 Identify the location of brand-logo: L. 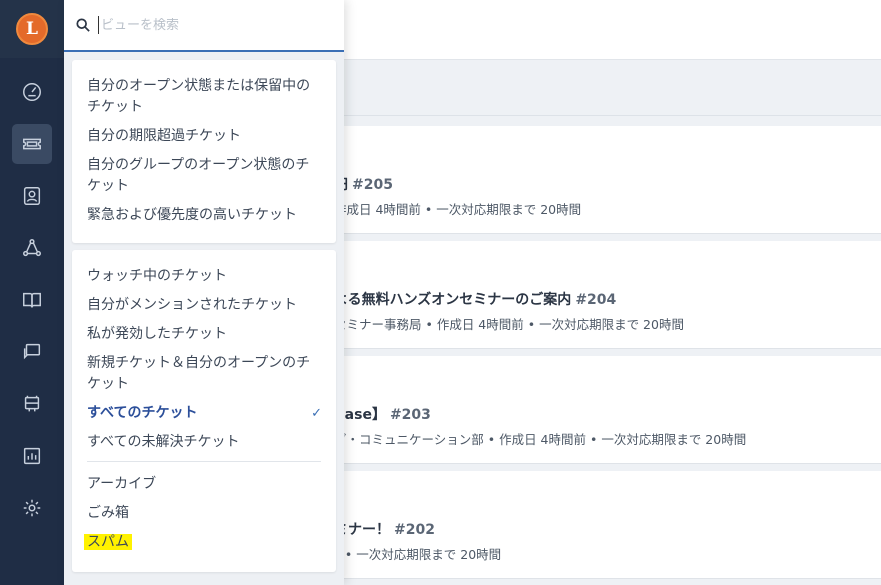
(32, 29).